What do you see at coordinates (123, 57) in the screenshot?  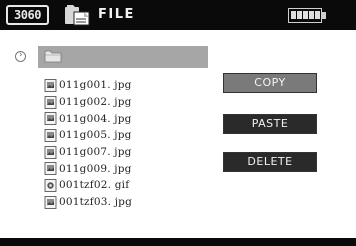 I see `path-bar` at bounding box center [123, 57].